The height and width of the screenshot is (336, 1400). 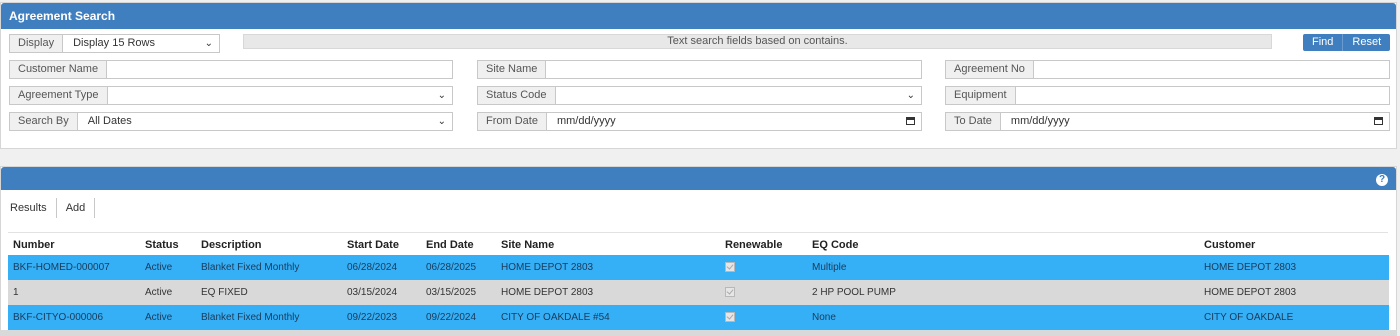 I want to click on cell-eq-code: Multiple, so click(x=1003, y=267).